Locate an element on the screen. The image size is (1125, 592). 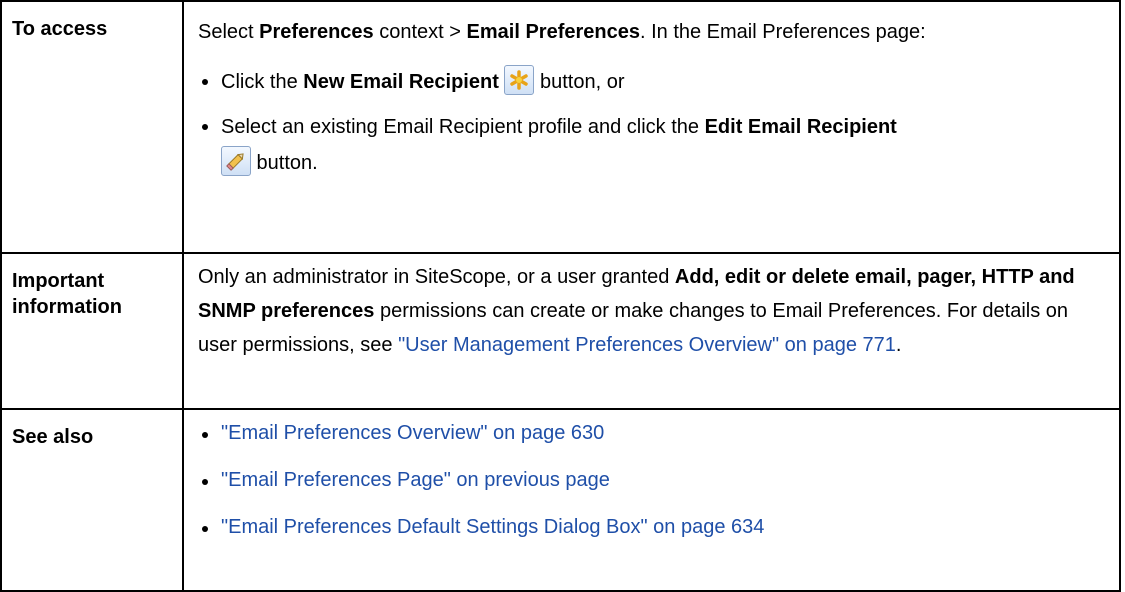
label-to-access: To access is located at coordinates (92, 127).